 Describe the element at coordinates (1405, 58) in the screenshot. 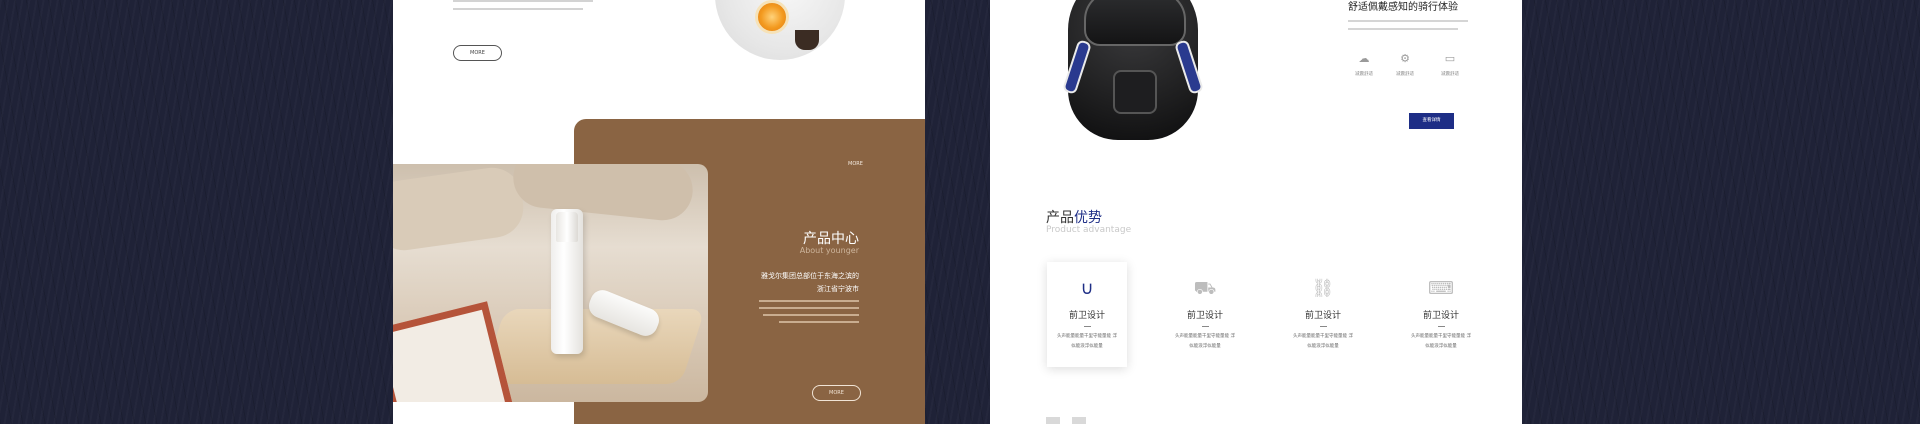

I see `gear-icon: ⚙` at that location.